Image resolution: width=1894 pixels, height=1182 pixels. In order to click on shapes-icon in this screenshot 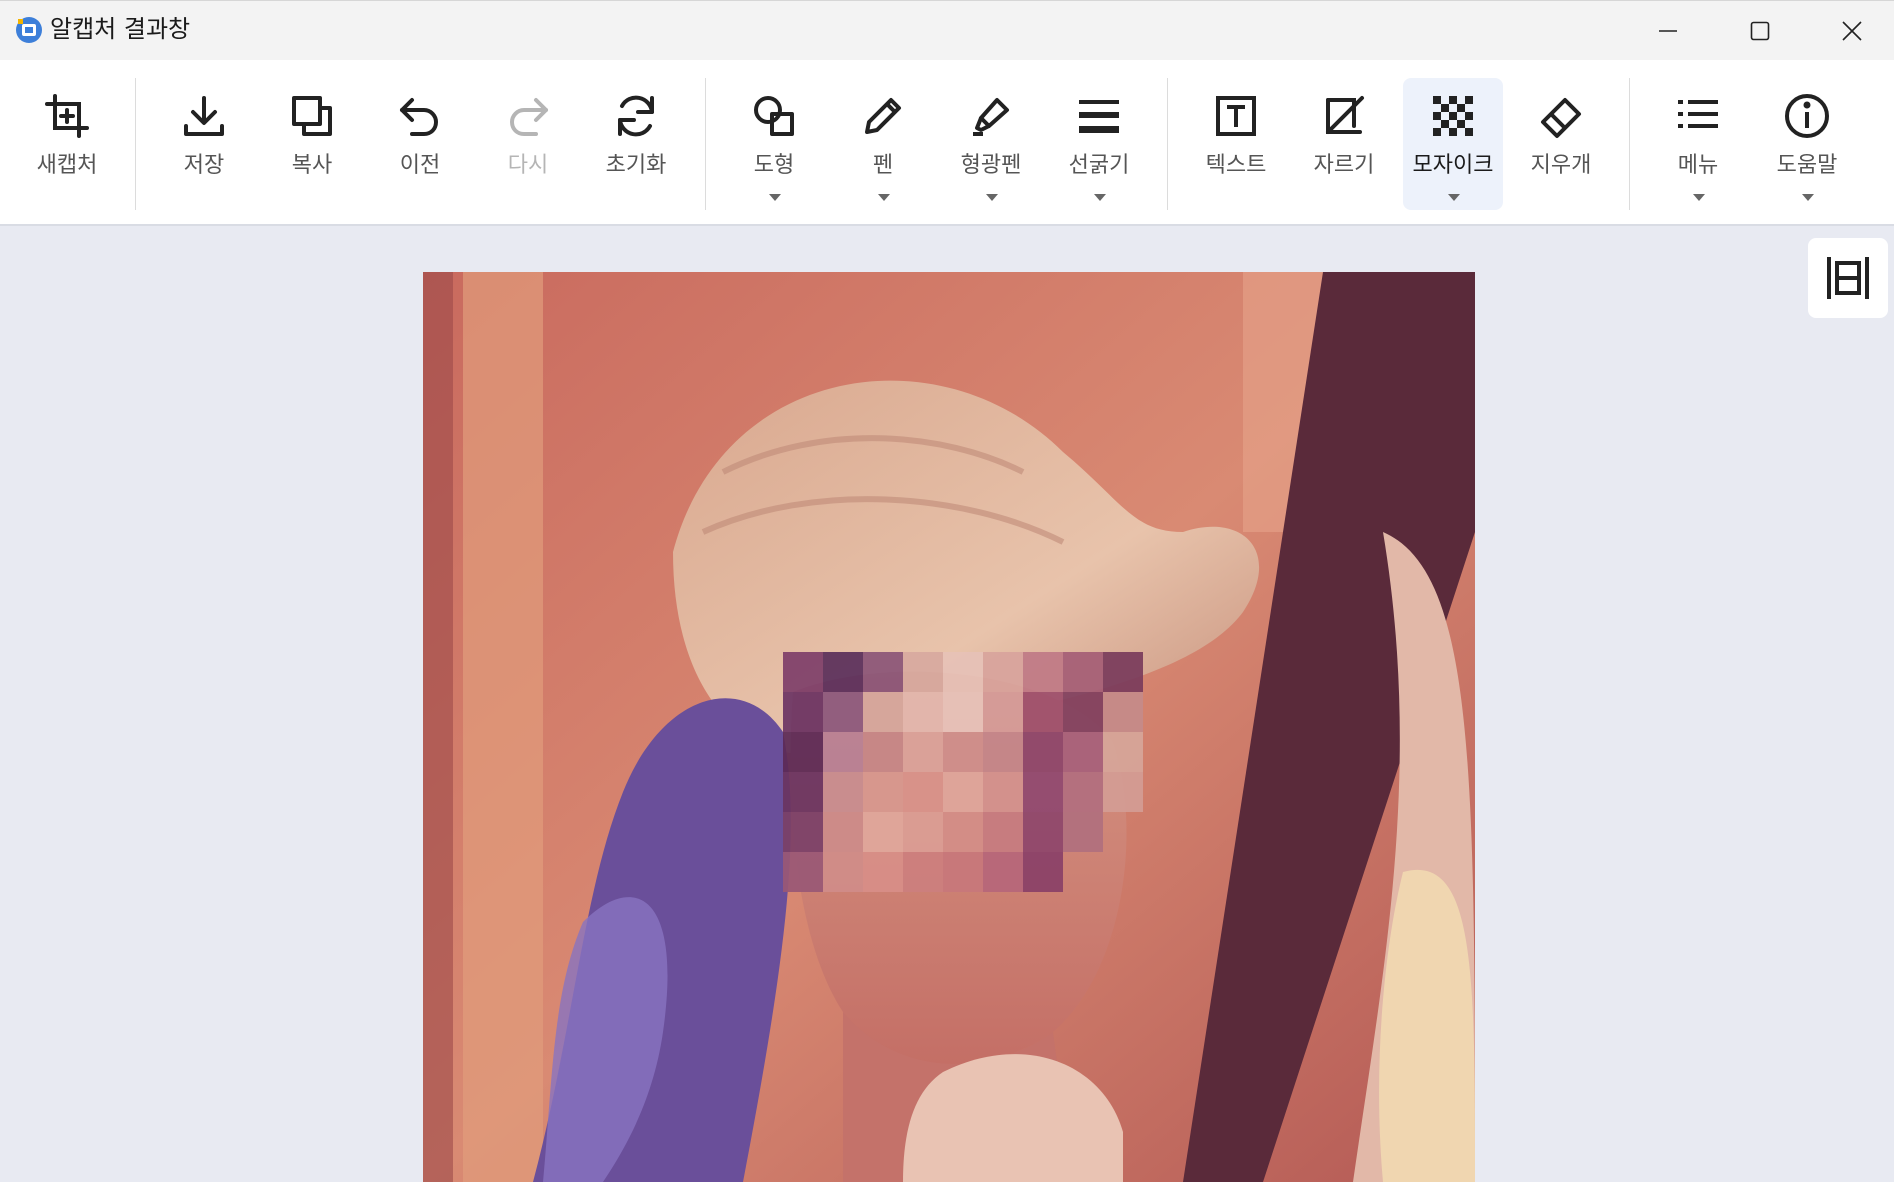, I will do `click(774, 116)`.